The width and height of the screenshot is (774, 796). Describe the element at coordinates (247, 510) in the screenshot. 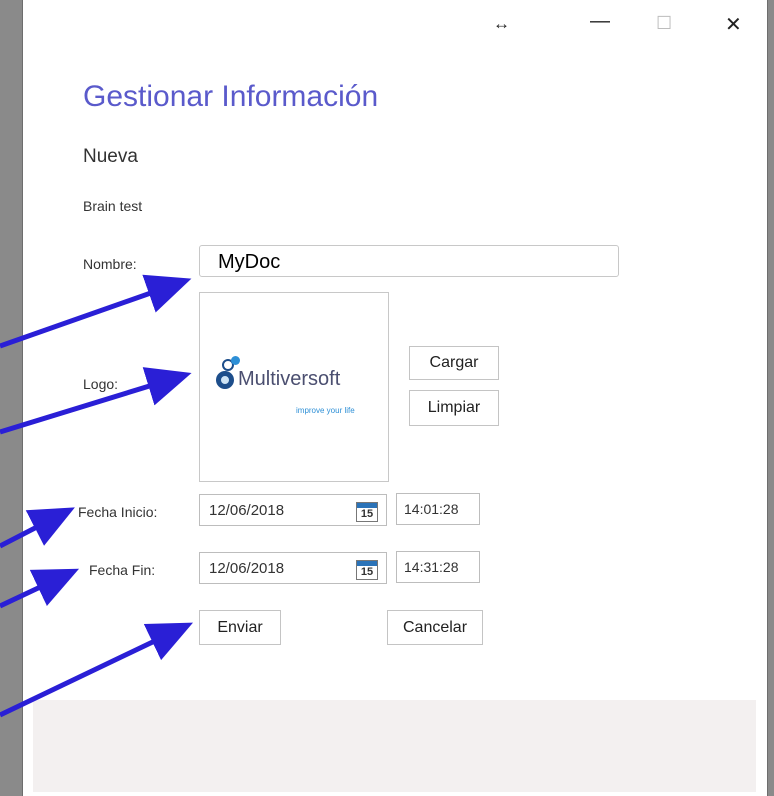

I see `start-date-value: 12/06/2018` at that location.